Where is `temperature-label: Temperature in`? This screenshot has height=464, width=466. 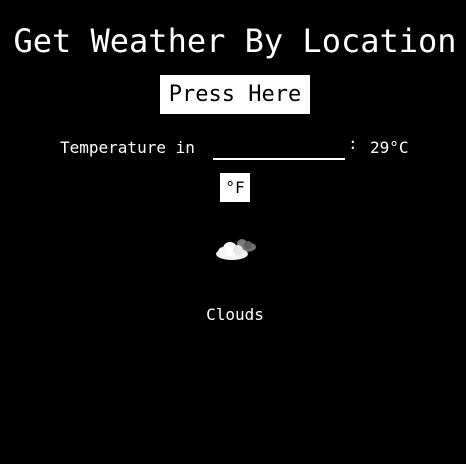
temperature-label: Temperature in is located at coordinates (127, 147).